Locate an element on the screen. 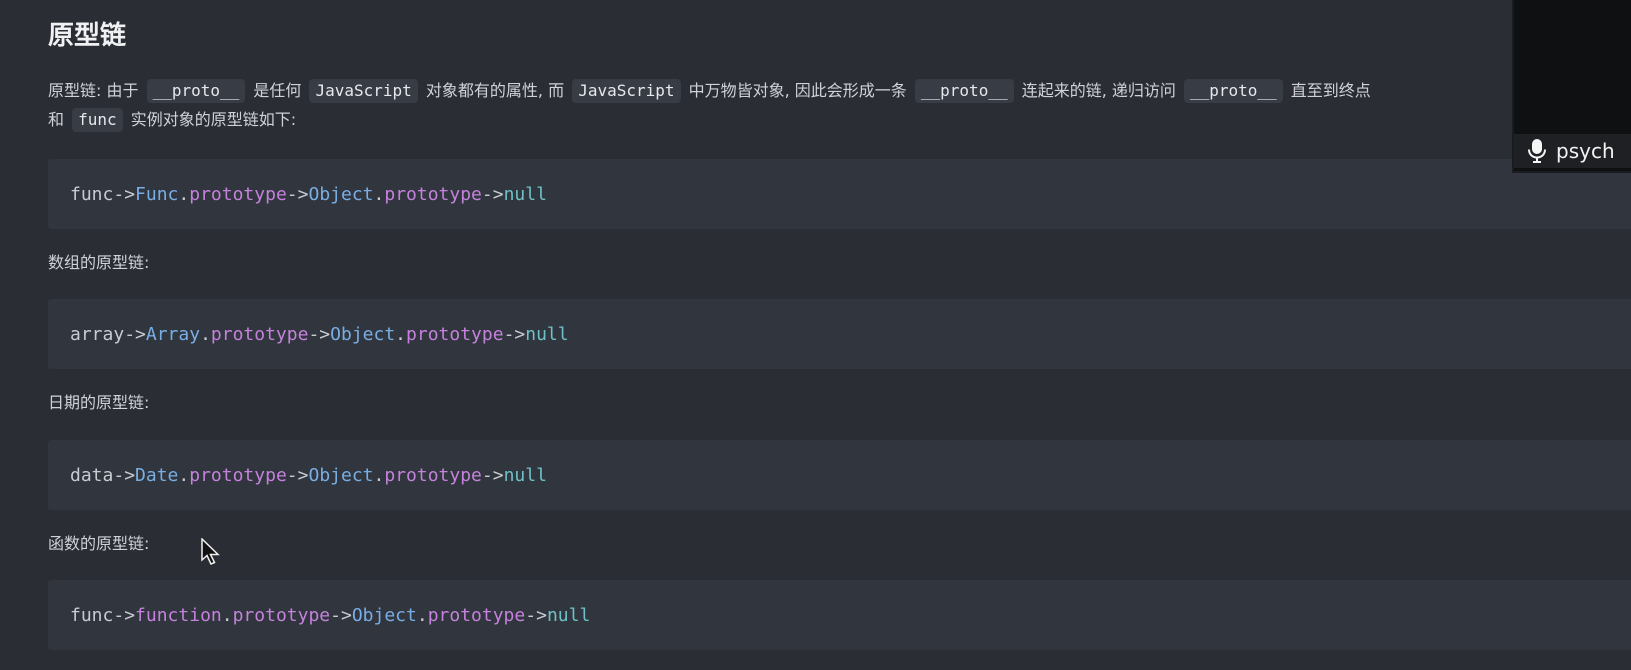 This screenshot has height=670, width=1631. inline-code-func: func is located at coordinates (97, 120).